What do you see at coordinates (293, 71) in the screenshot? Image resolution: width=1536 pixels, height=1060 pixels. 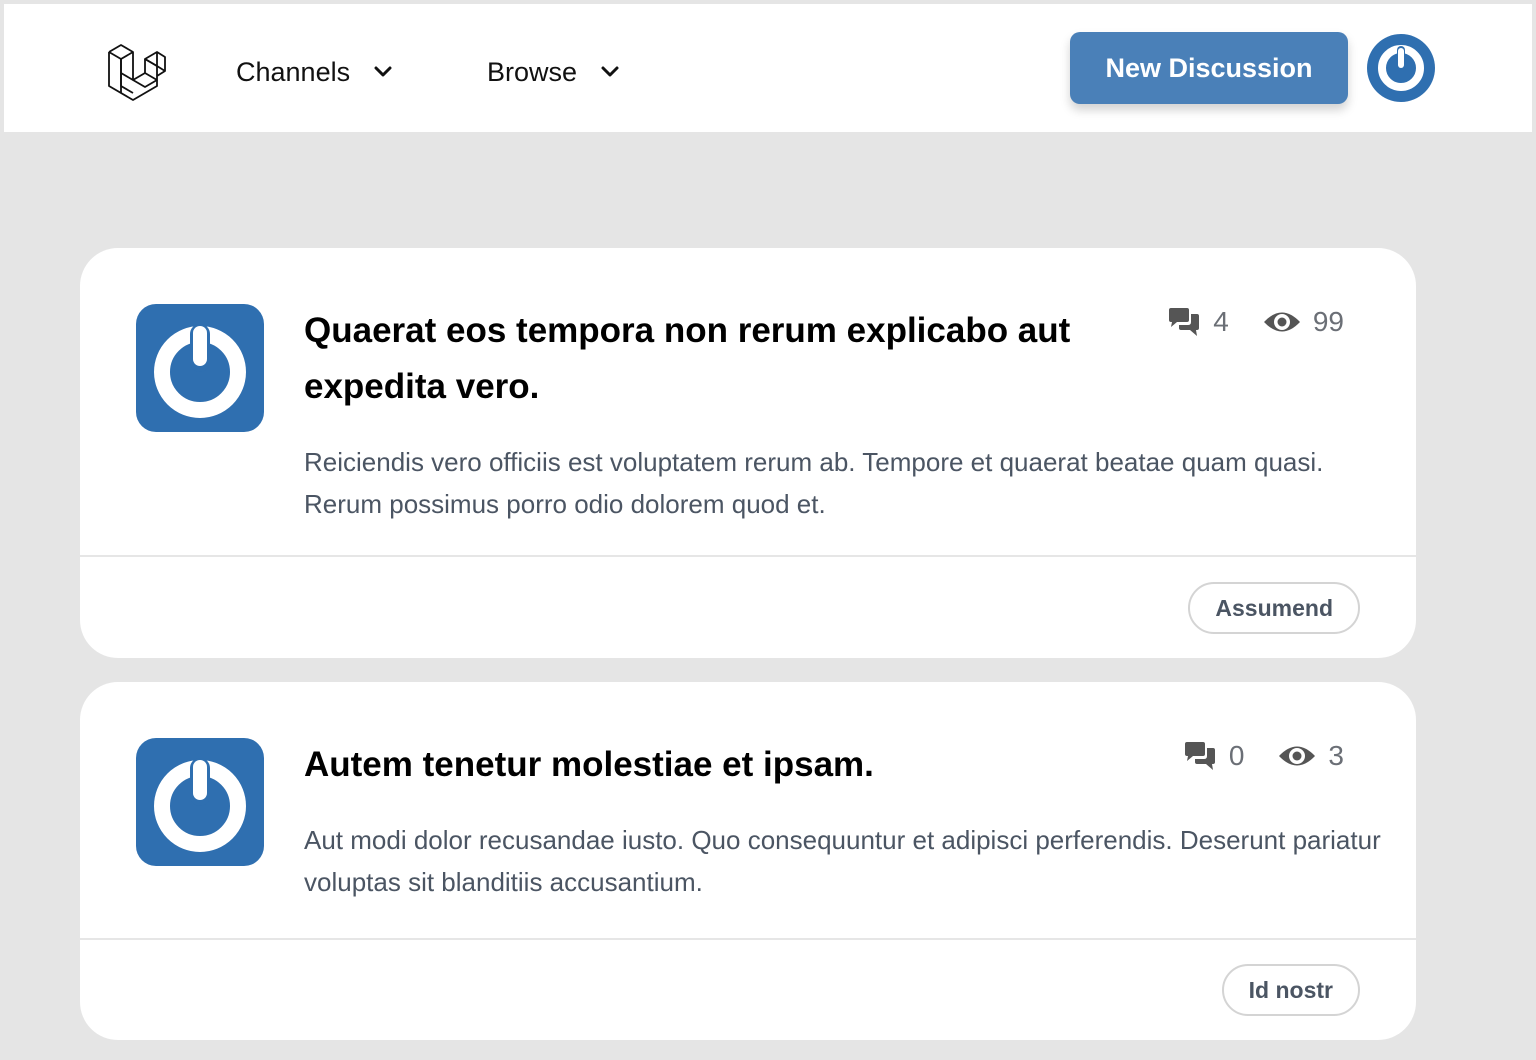 I see `channels-label: Channels` at bounding box center [293, 71].